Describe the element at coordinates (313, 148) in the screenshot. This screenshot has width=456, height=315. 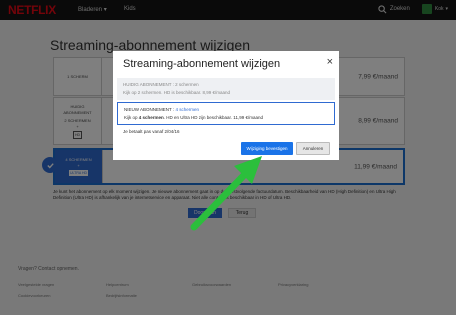
I see `cancel-button: Annuleren` at that location.